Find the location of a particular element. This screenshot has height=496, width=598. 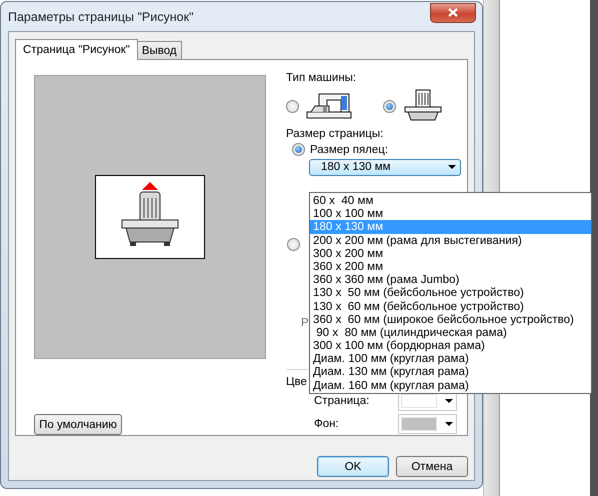

color-label: Цве is located at coordinates (296, 382).